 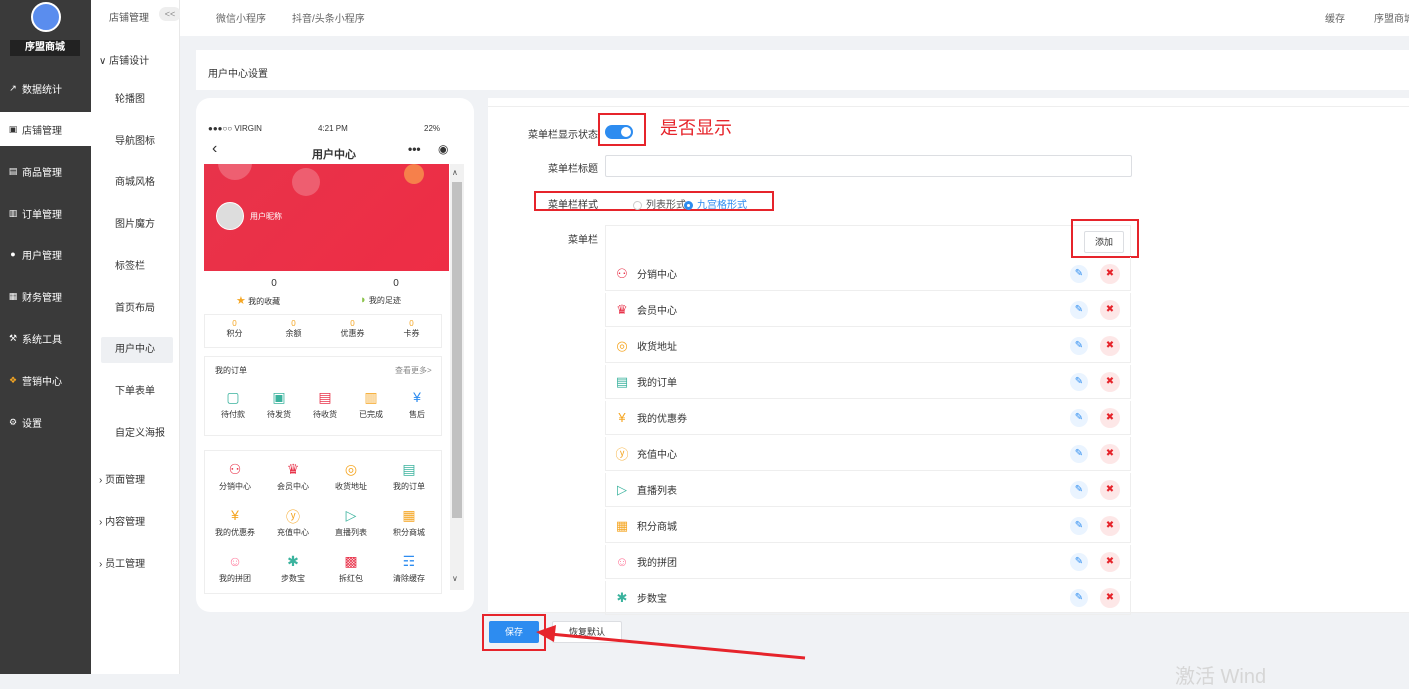 I want to click on sub-nav-header: 店铺管理, so click(x=129, y=18).